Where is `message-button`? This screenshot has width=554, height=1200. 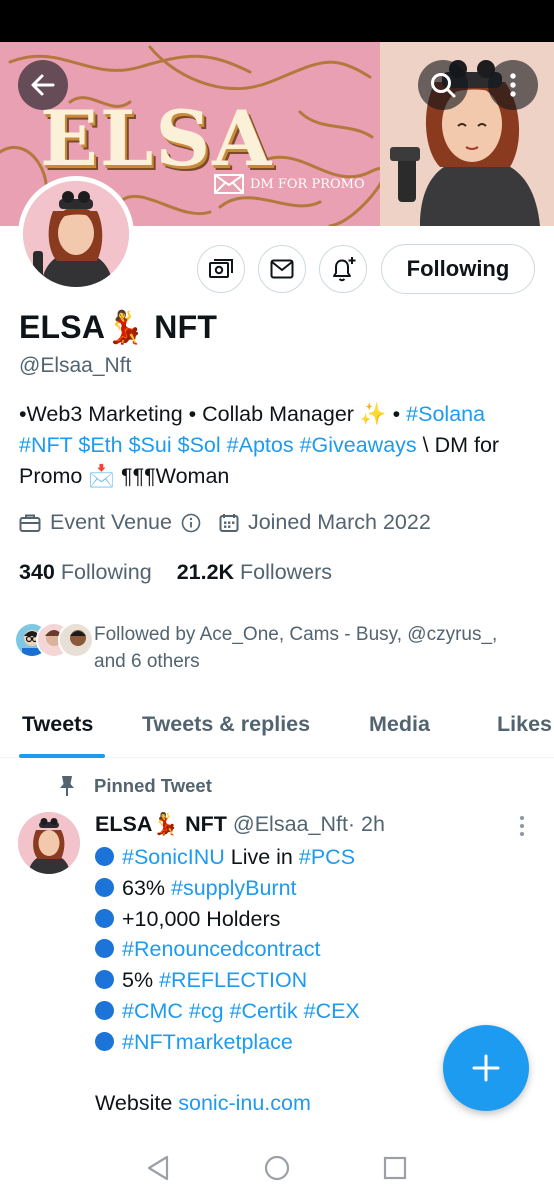 message-button is located at coordinates (282, 269).